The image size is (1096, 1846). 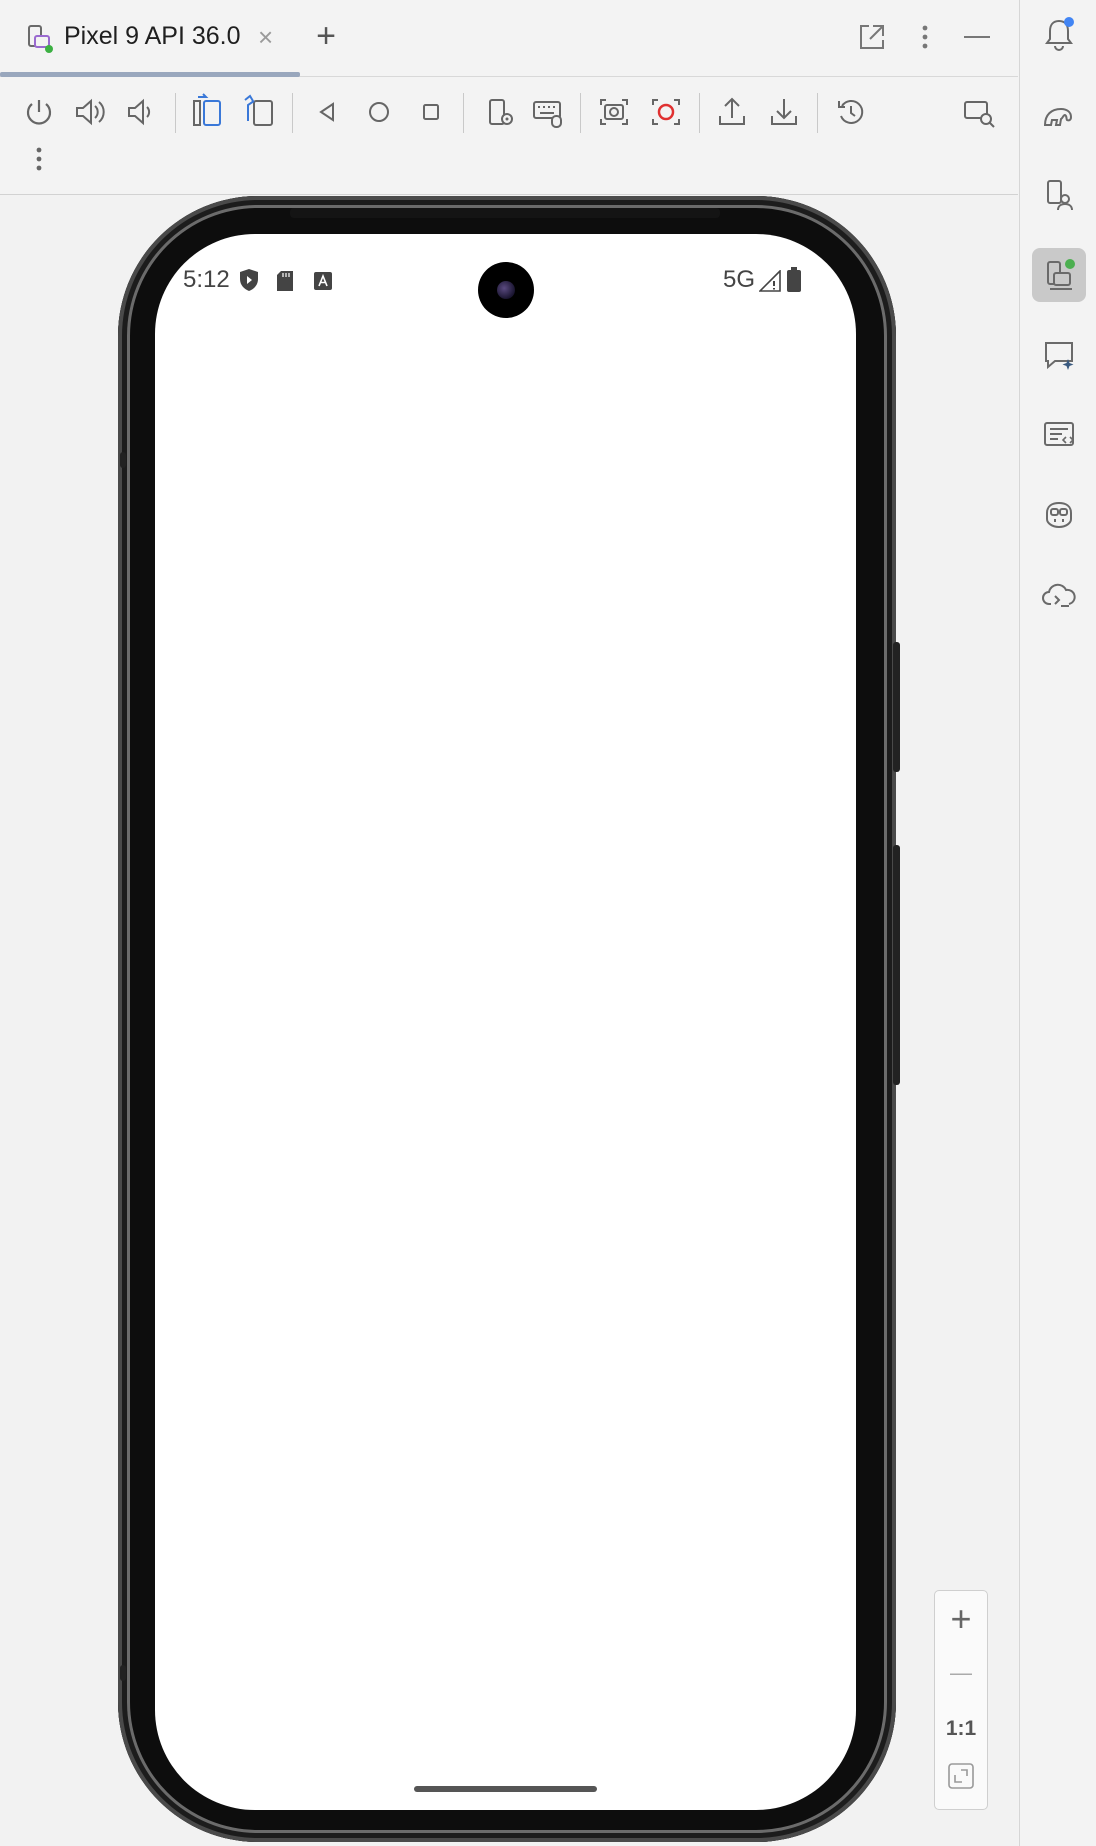 I want to click on tool-window-bar, so click(x=1057, y=923).